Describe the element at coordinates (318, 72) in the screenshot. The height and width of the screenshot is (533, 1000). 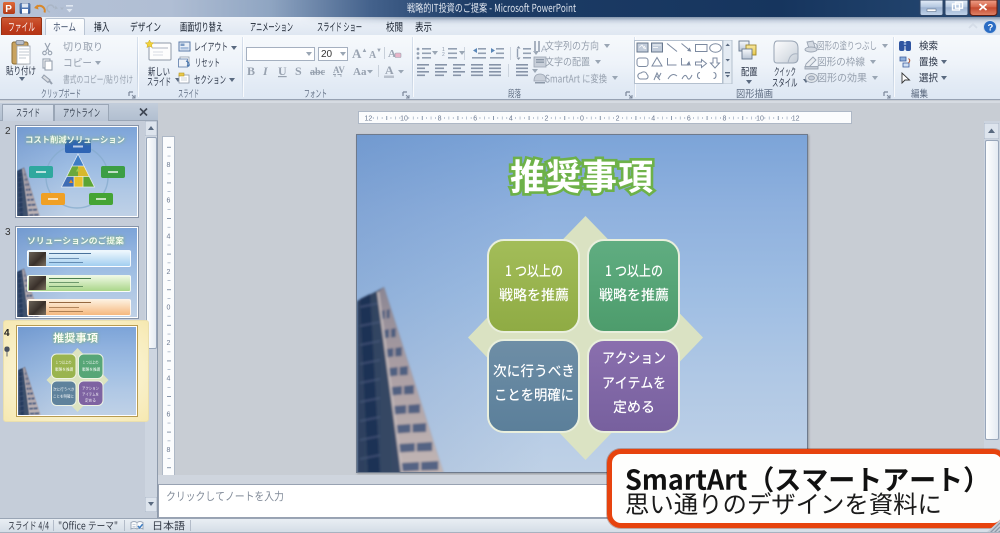
I see `svg-text: abc` at that location.